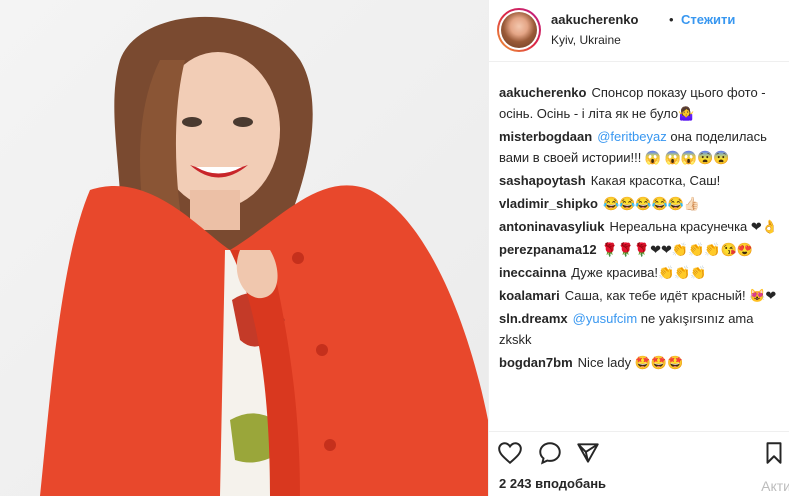 The image size is (789, 496). Describe the element at coordinates (708, 19) in the screenshot. I see `follow-button: Стежити` at that location.